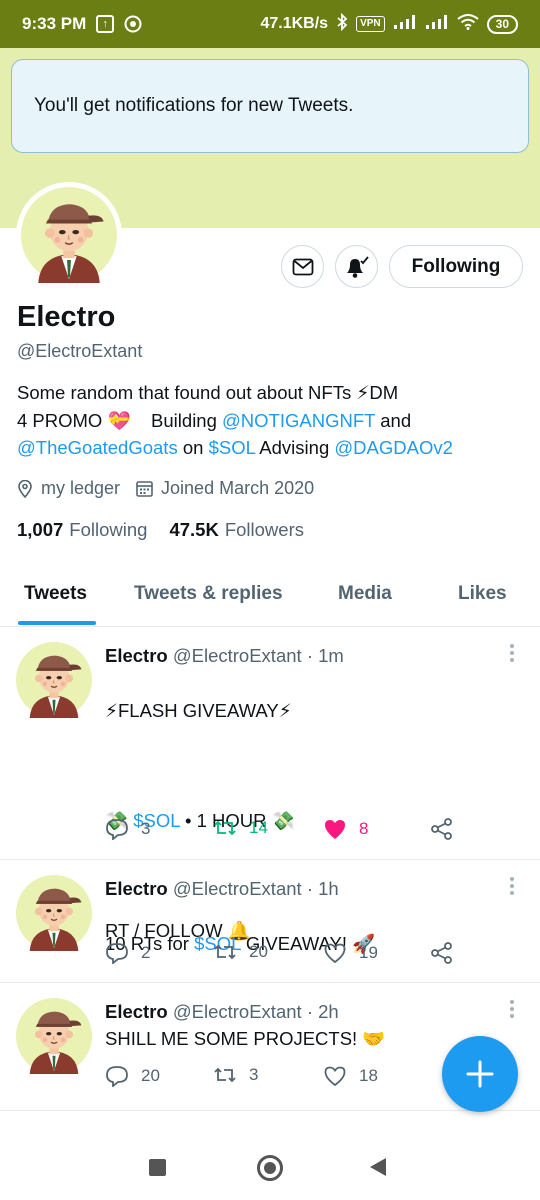 This screenshot has height=1200, width=540. Describe the element at coordinates (345, 829) in the screenshot. I see `like-button: 8` at that location.